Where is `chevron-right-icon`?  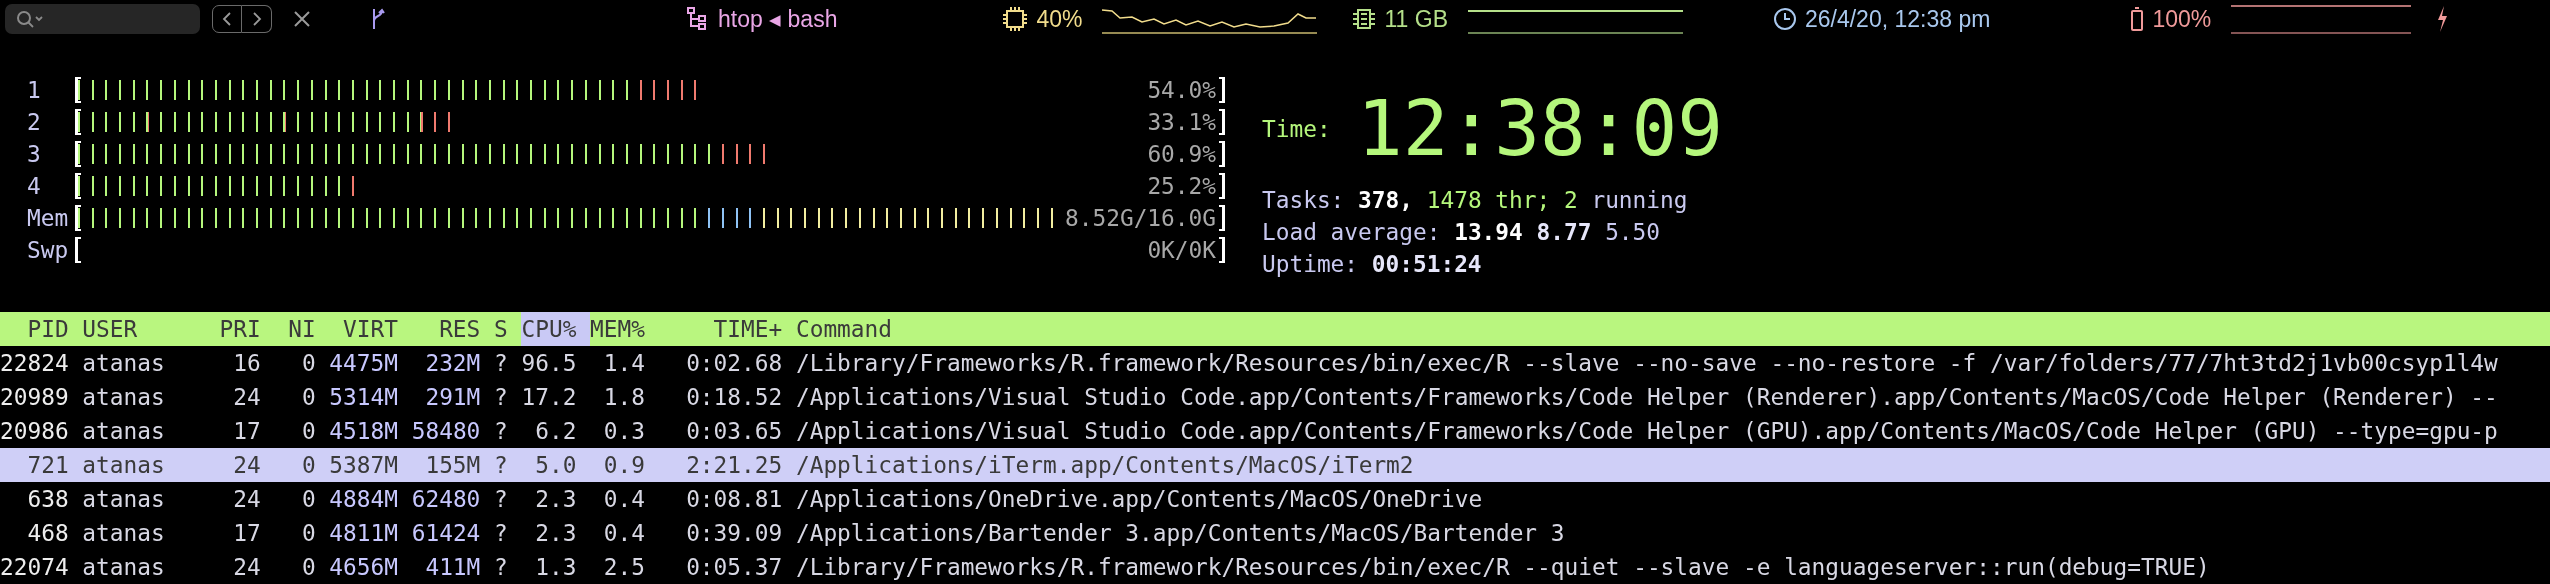 chevron-right-icon is located at coordinates (256, 19).